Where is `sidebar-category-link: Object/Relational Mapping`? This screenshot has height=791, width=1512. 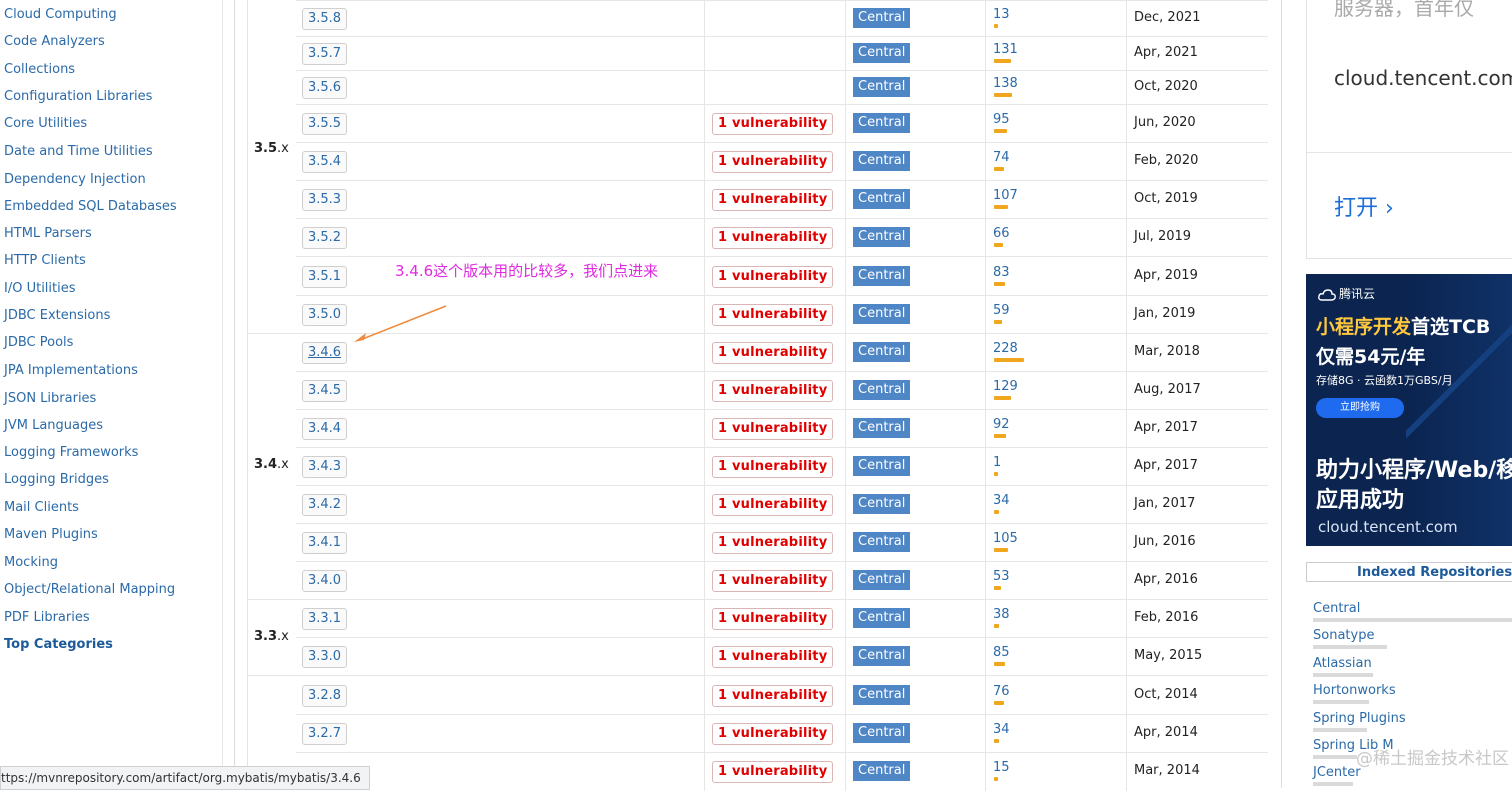
sidebar-category-link: Object/Relational Mapping is located at coordinates (89, 589).